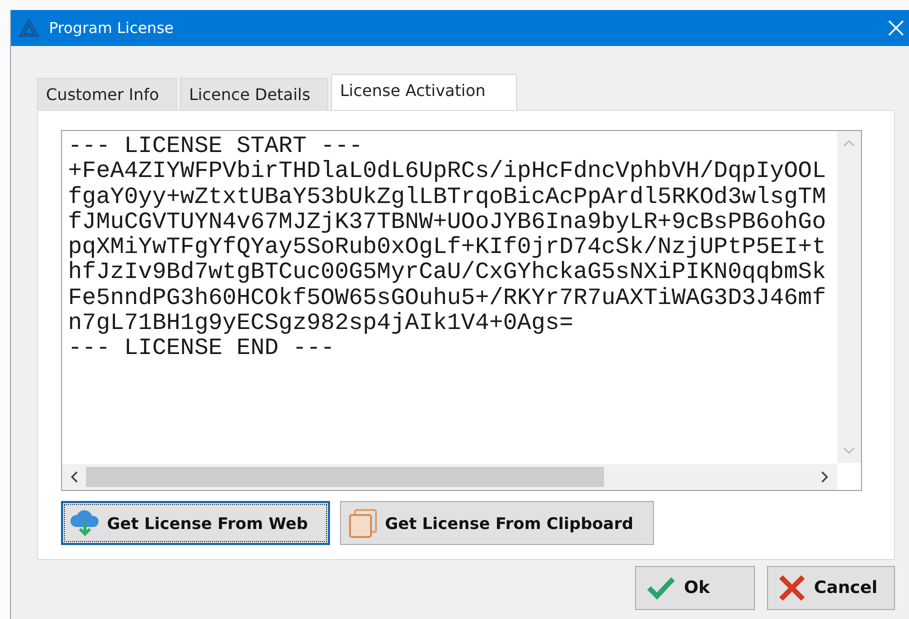  Describe the element at coordinates (849, 451) in the screenshot. I see `scroll-down-icon` at that location.